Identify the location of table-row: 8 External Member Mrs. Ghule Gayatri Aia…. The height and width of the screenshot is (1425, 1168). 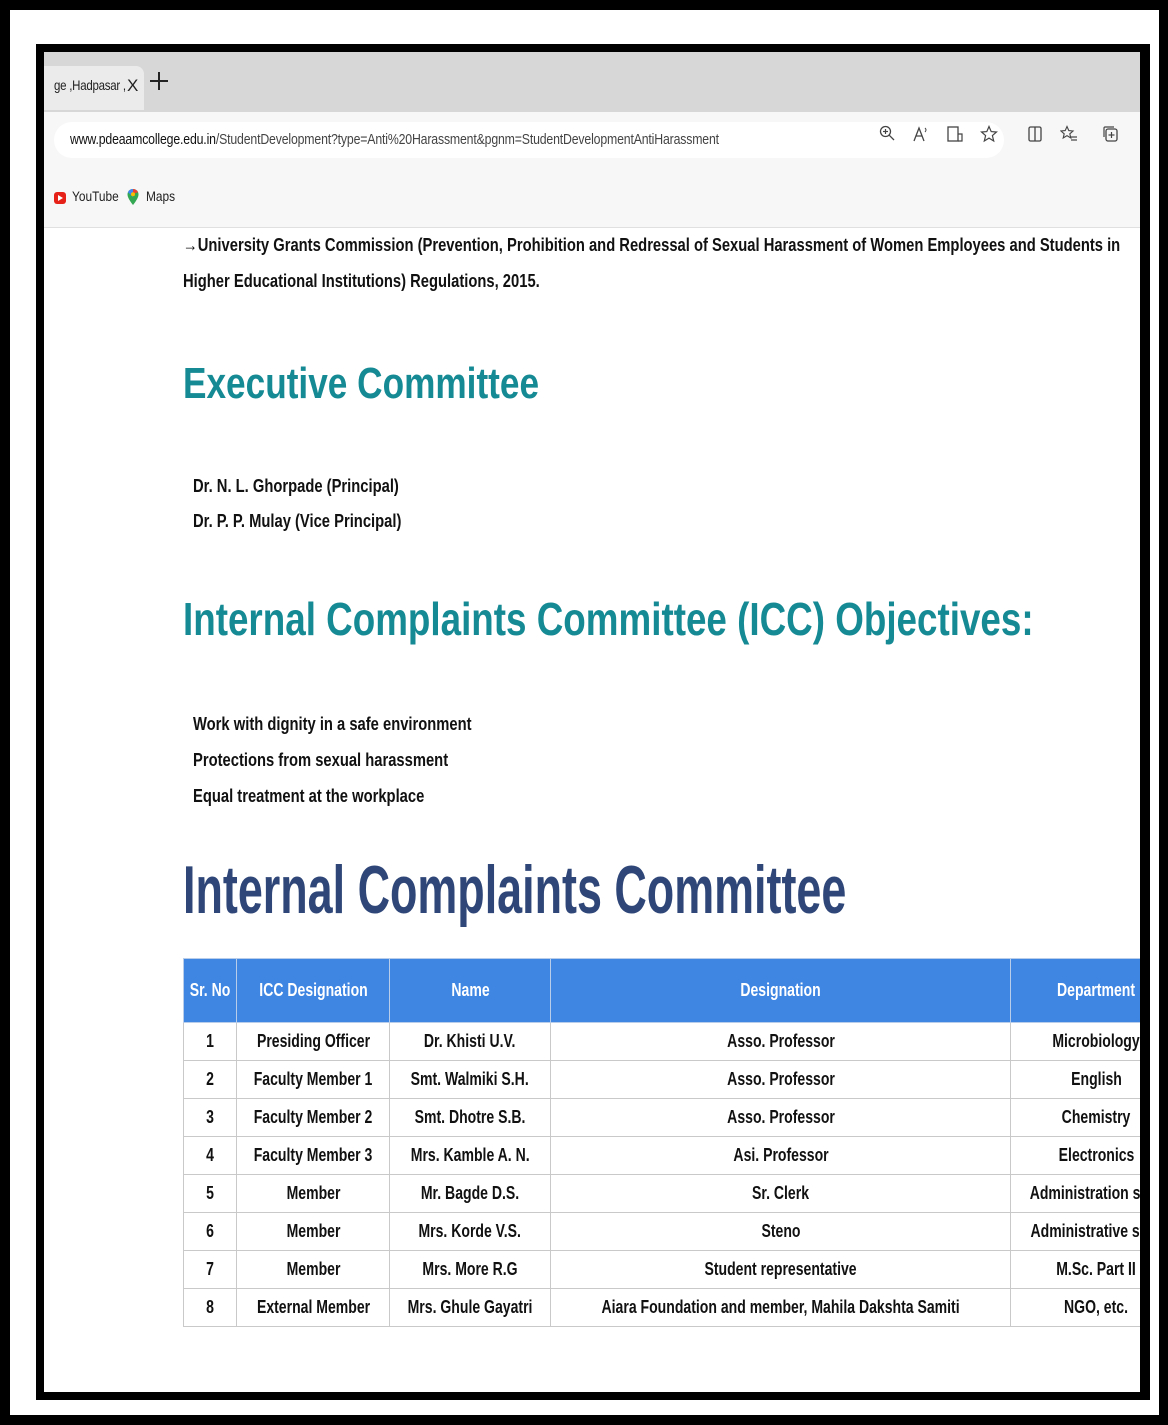
(661, 1307).